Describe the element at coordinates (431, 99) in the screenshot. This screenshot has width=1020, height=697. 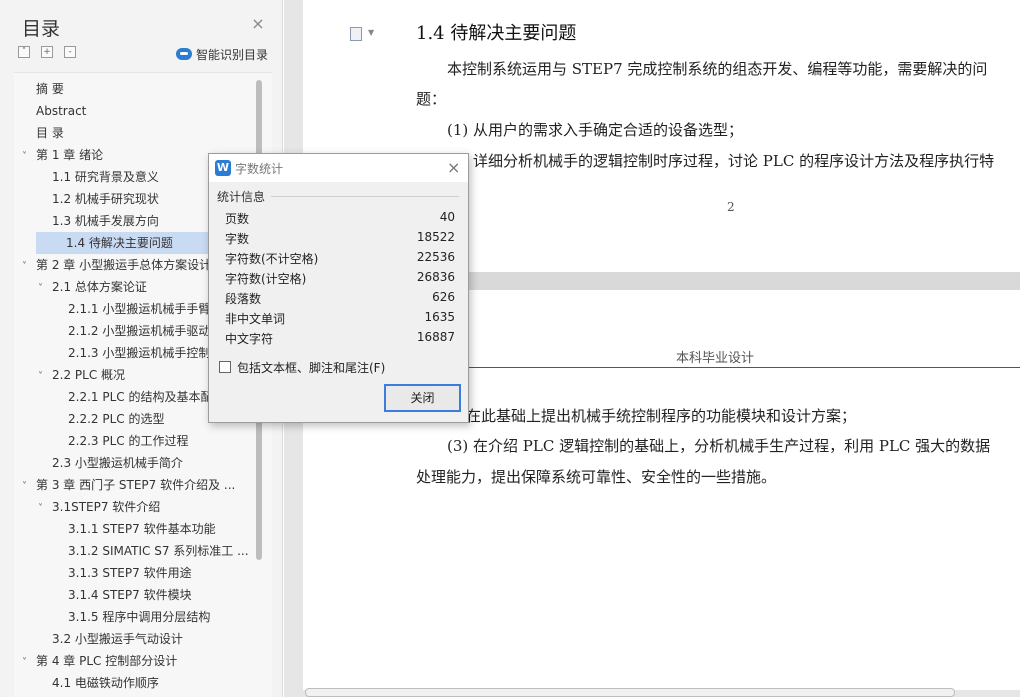
I see `paragraph-line: 题：` at that location.